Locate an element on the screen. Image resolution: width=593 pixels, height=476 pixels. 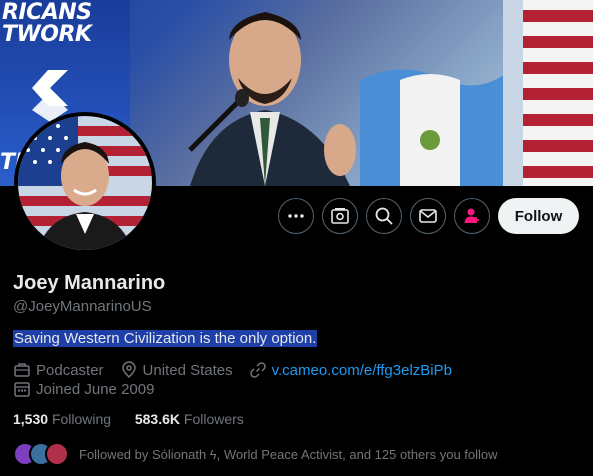
profile-actions: Follow is located at coordinates (296, 216).